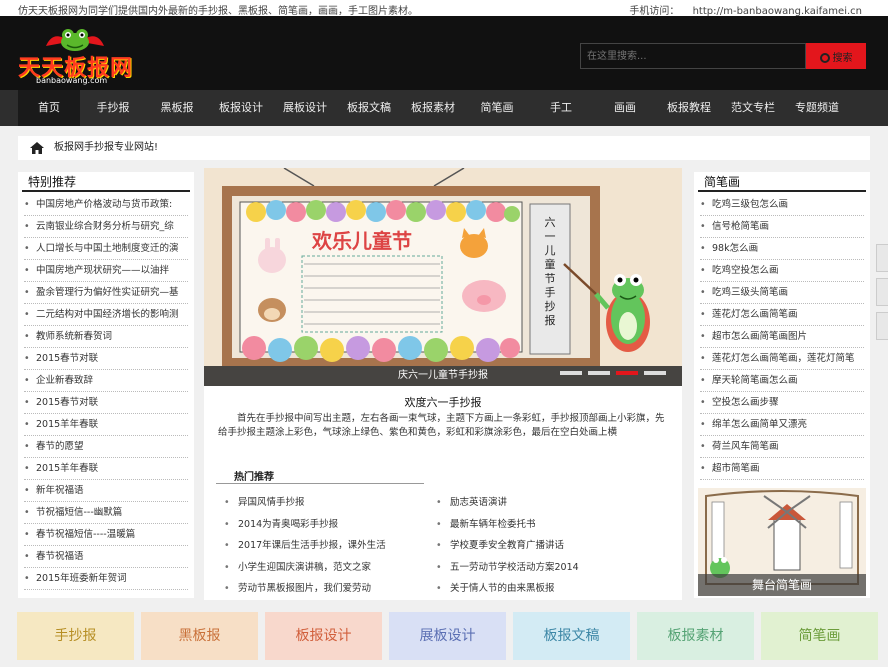 The height and width of the screenshot is (667, 888). Describe the element at coordinates (106, 491) in the screenshot. I see `list-item: 新年祝福语` at that location.